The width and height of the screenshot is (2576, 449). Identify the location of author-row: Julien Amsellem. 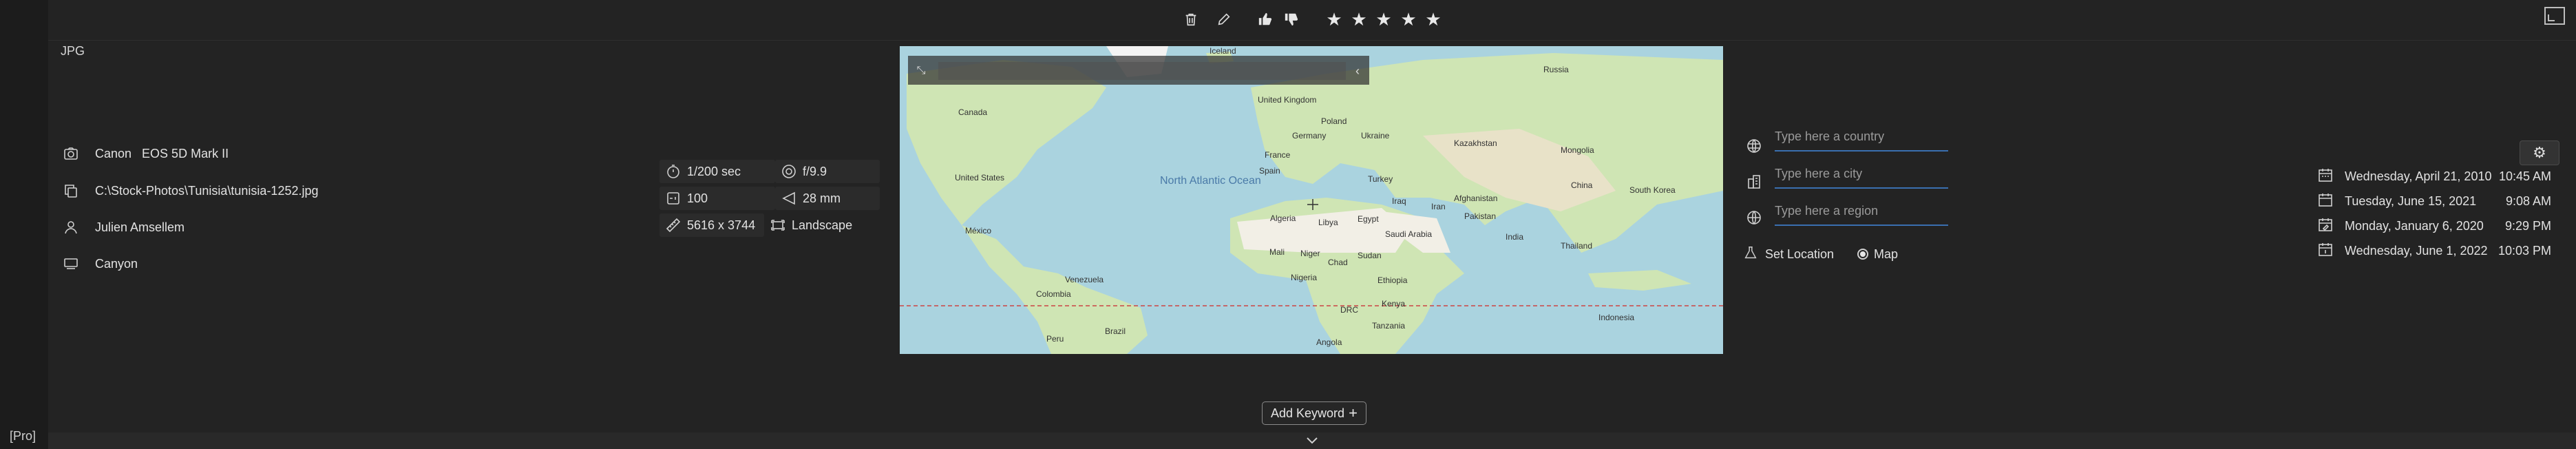
(123, 227).